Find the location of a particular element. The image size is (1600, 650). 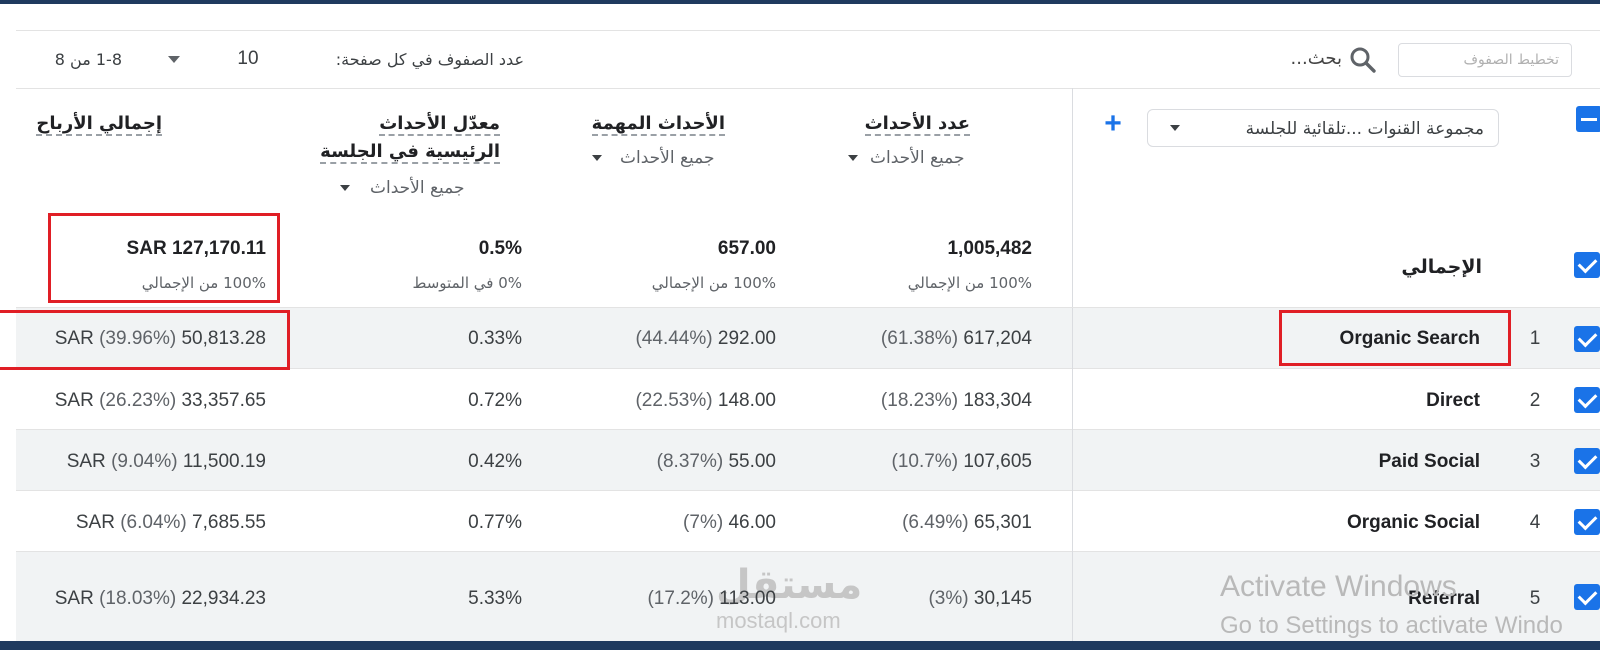

cell-value: 11,500.19 is located at coordinates (224, 461).